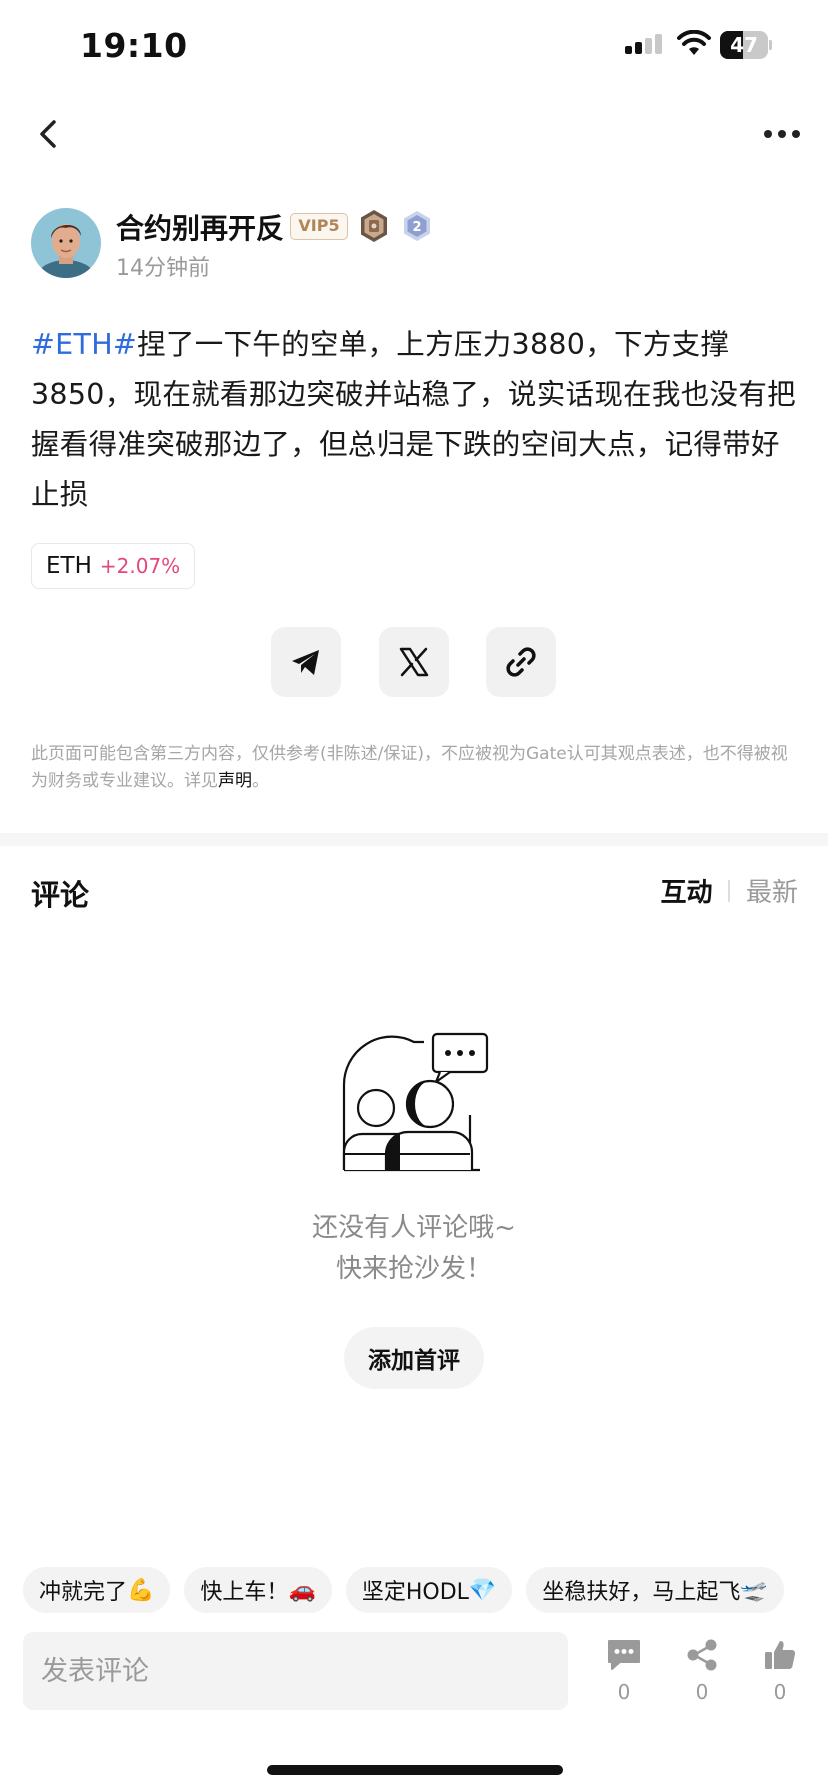 The height and width of the screenshot is (1792, 828). Describe the element at coordinates (134, 45) in the screenshot. I see `status-time: 19:10` at that location.